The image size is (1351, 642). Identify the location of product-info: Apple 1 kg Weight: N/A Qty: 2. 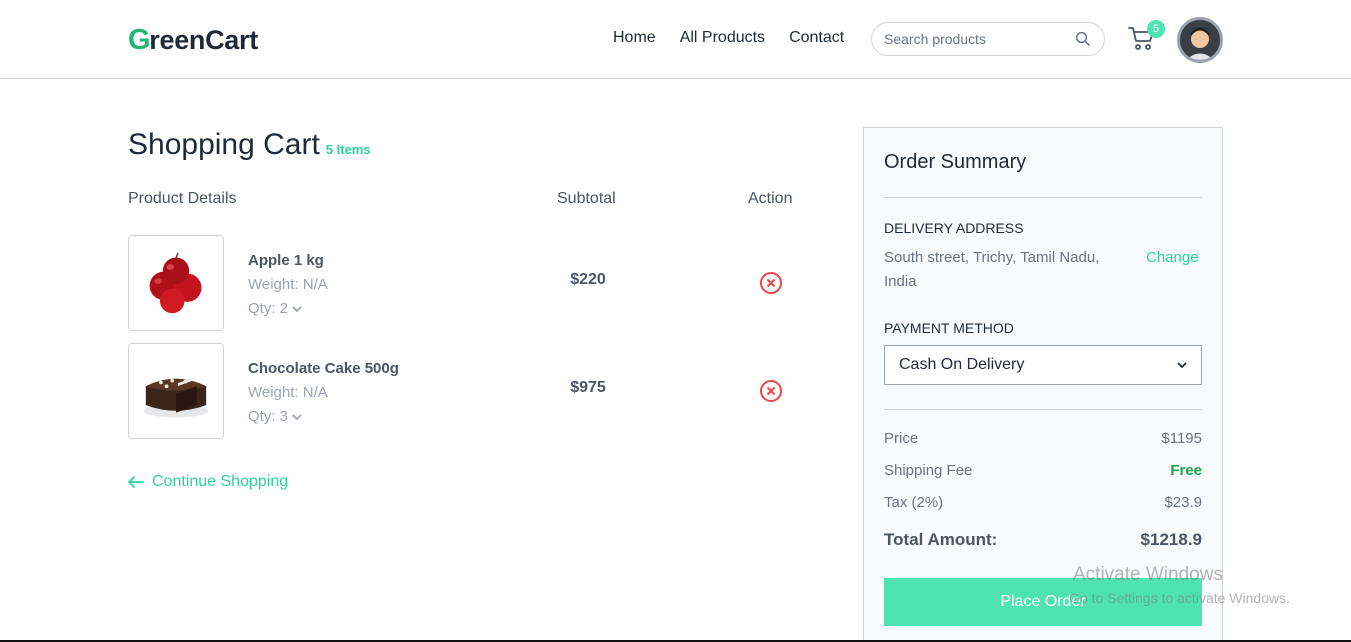
(288, 285).